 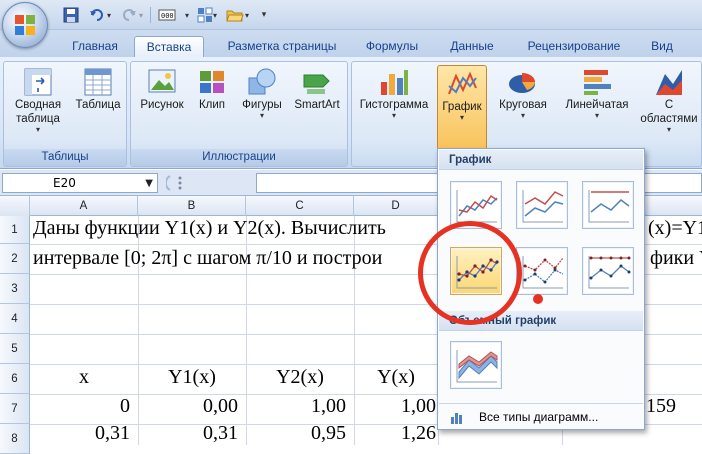 I want to click on pivot-table-label-1: Сводная, so click(x=38, y=105).